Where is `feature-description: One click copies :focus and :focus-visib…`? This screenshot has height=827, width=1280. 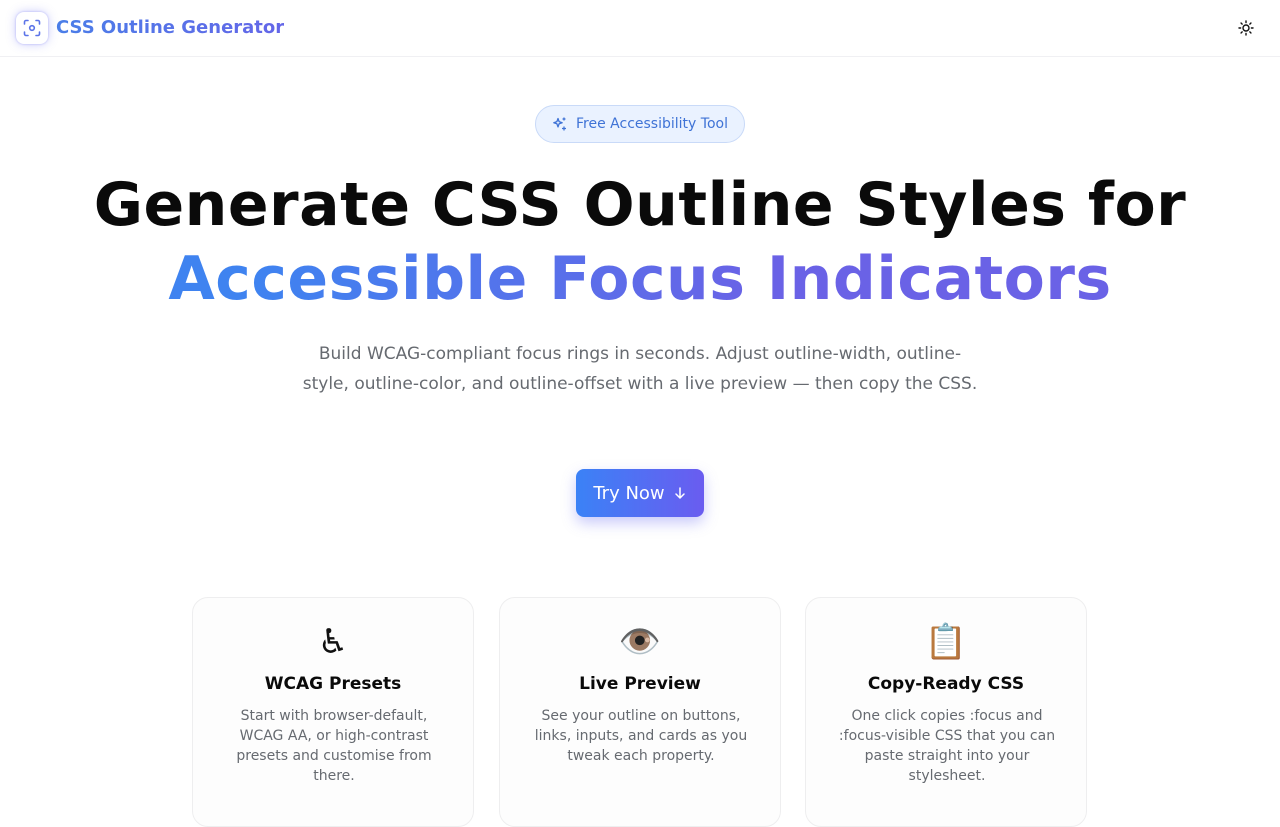
feature-description: One click copies :focus and :focus-visib… is located at coordinates (947, 746).